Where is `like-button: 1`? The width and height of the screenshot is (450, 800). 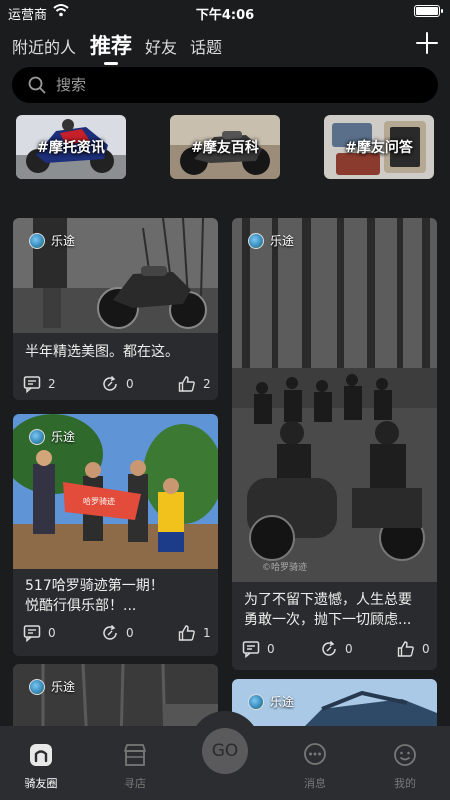 like-button: 1 is located at coordinates (194, 633).